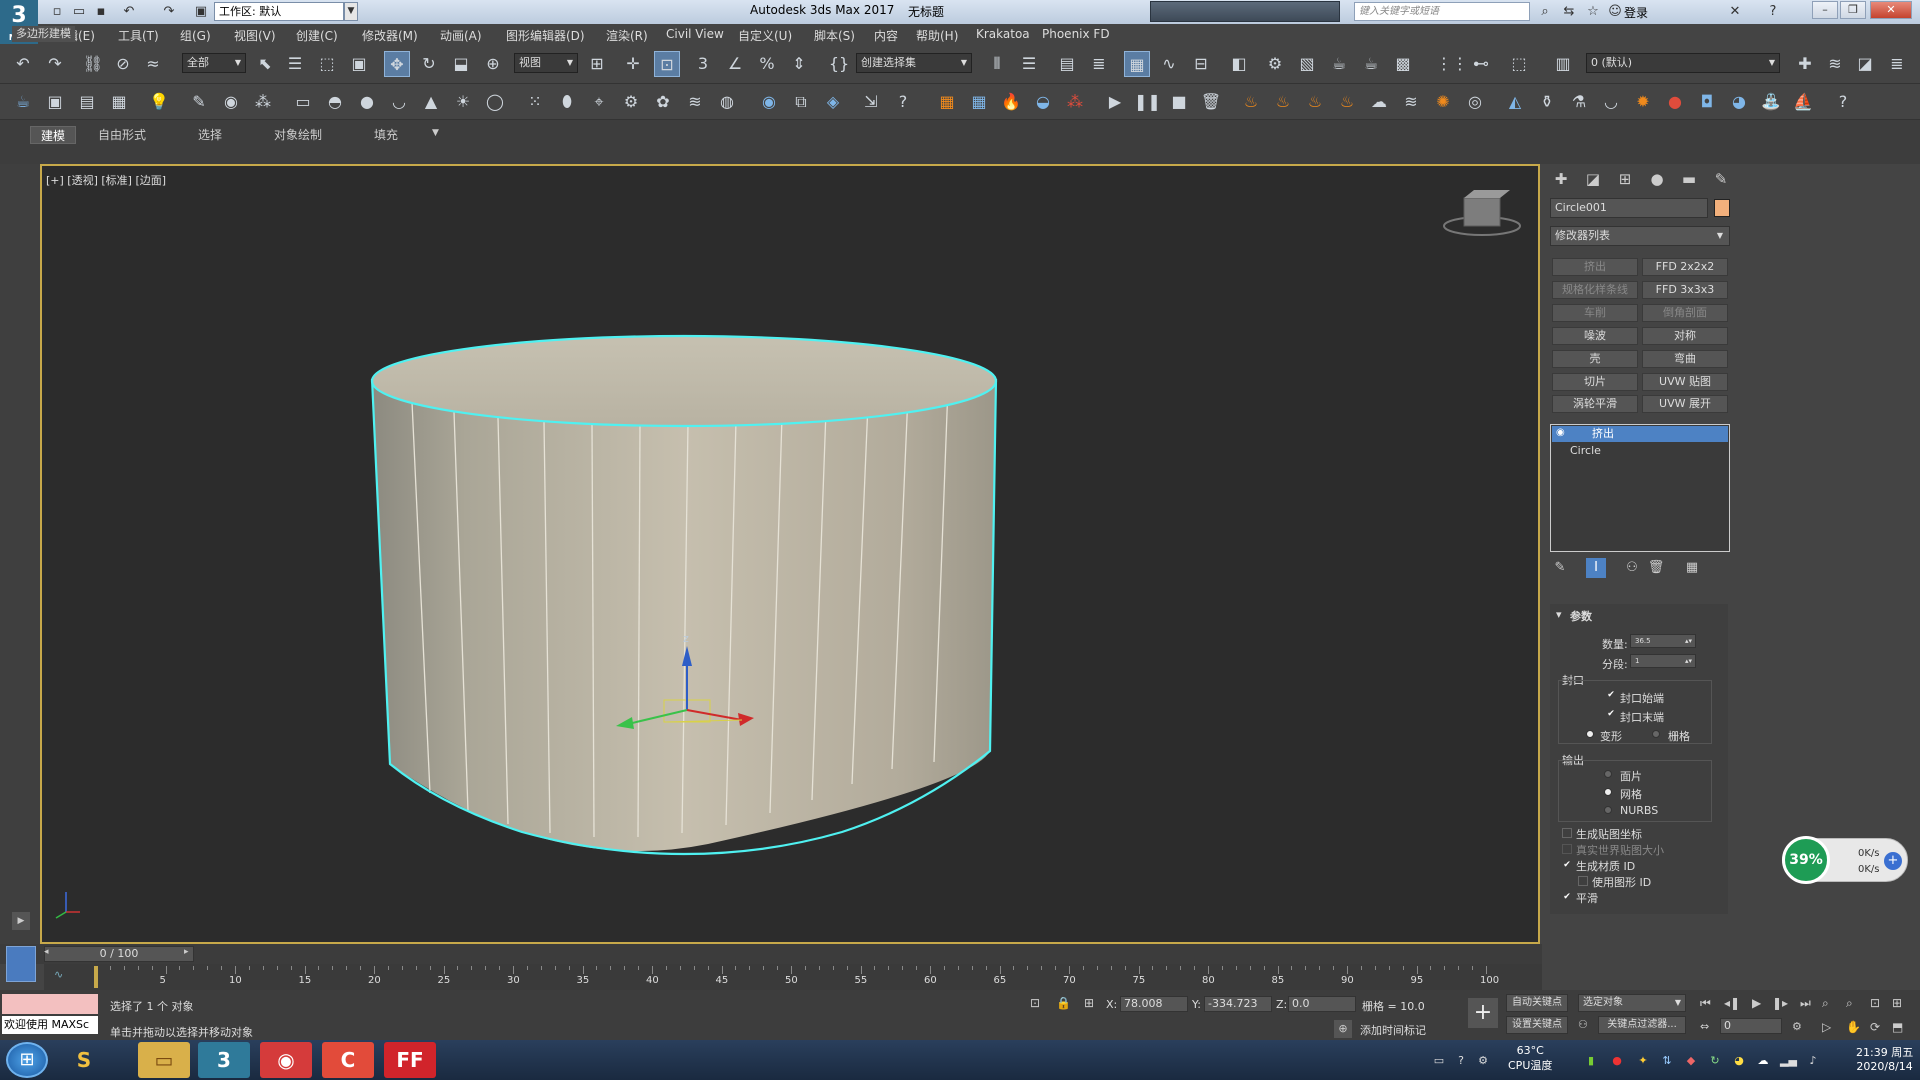 This screenshot has width=1920, height=1080. What do you see at coordinates (1788, 1061) in the screenshot?
I see `tray-signal-icon: ▂▄` at bounding box center [1788, 1061].